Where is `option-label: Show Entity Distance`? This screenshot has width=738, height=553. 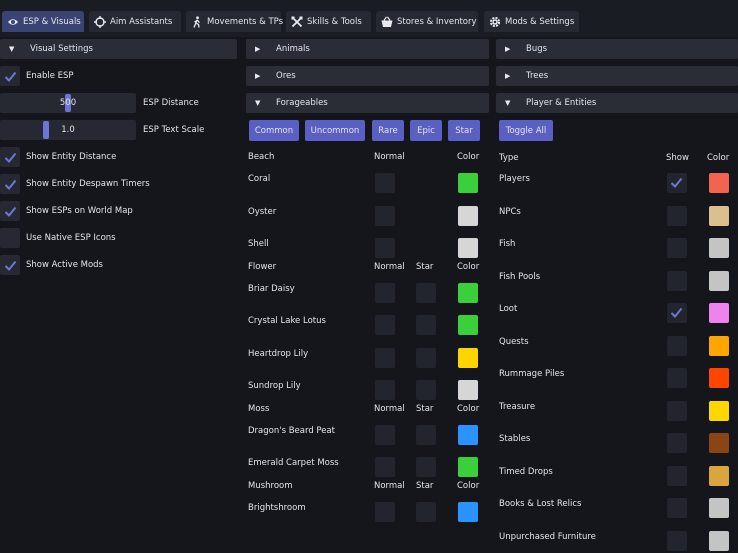
option-label: Show Entity Distance is located at coordinates (71, 157).